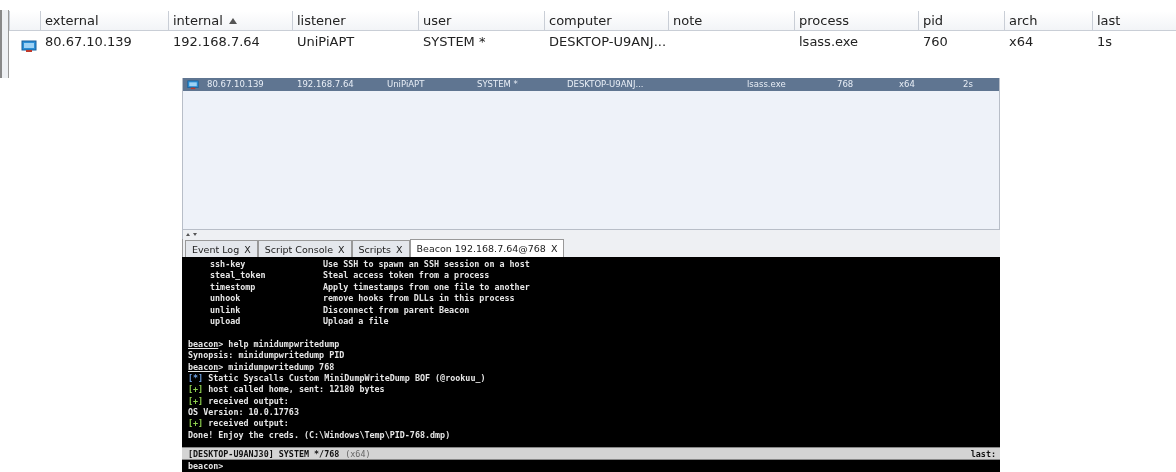 The width and height of the screenshot is (1176, 472). What do you see at coordinates (935, 42) in the screenshot?
I see `table-cell-text: 760` at bounding box center [935, 42].